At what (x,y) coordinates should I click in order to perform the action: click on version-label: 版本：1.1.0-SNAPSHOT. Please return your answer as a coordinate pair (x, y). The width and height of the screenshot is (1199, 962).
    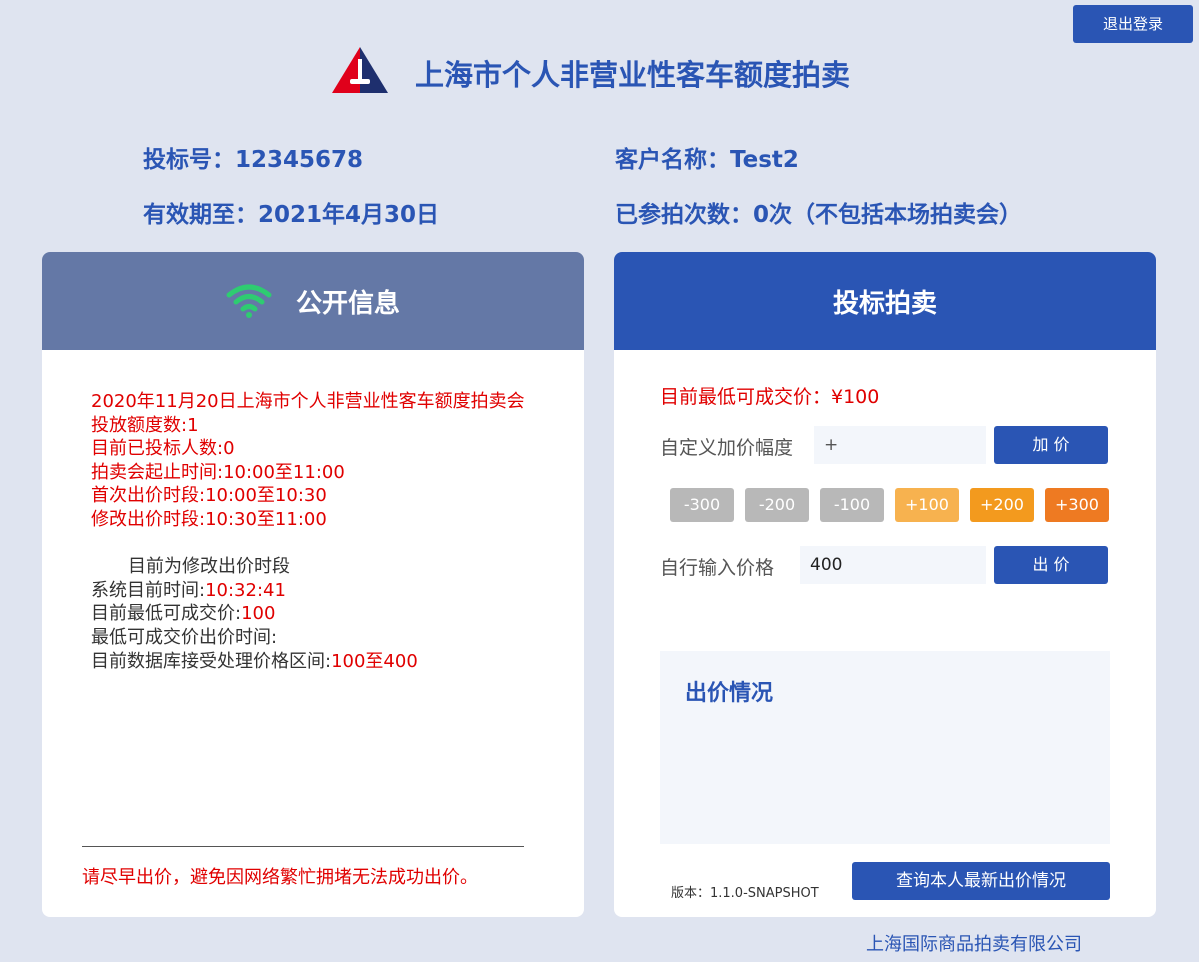
    Looking at the image, I should click on (745, 893).